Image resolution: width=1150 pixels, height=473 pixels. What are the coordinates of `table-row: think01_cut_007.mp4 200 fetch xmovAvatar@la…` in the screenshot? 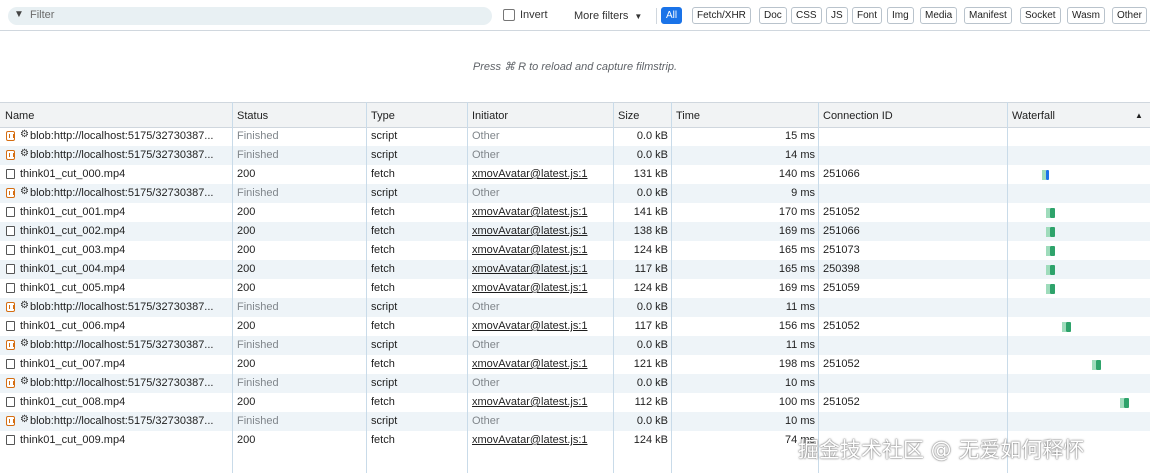 It's located at (575, 364).